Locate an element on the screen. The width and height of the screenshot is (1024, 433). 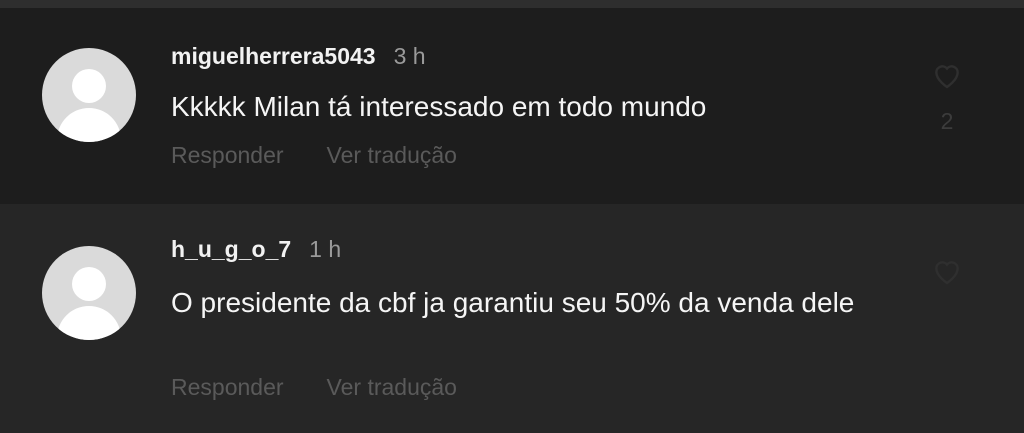
username: h_u_g_o_7 is located at coordinates (231, 249).